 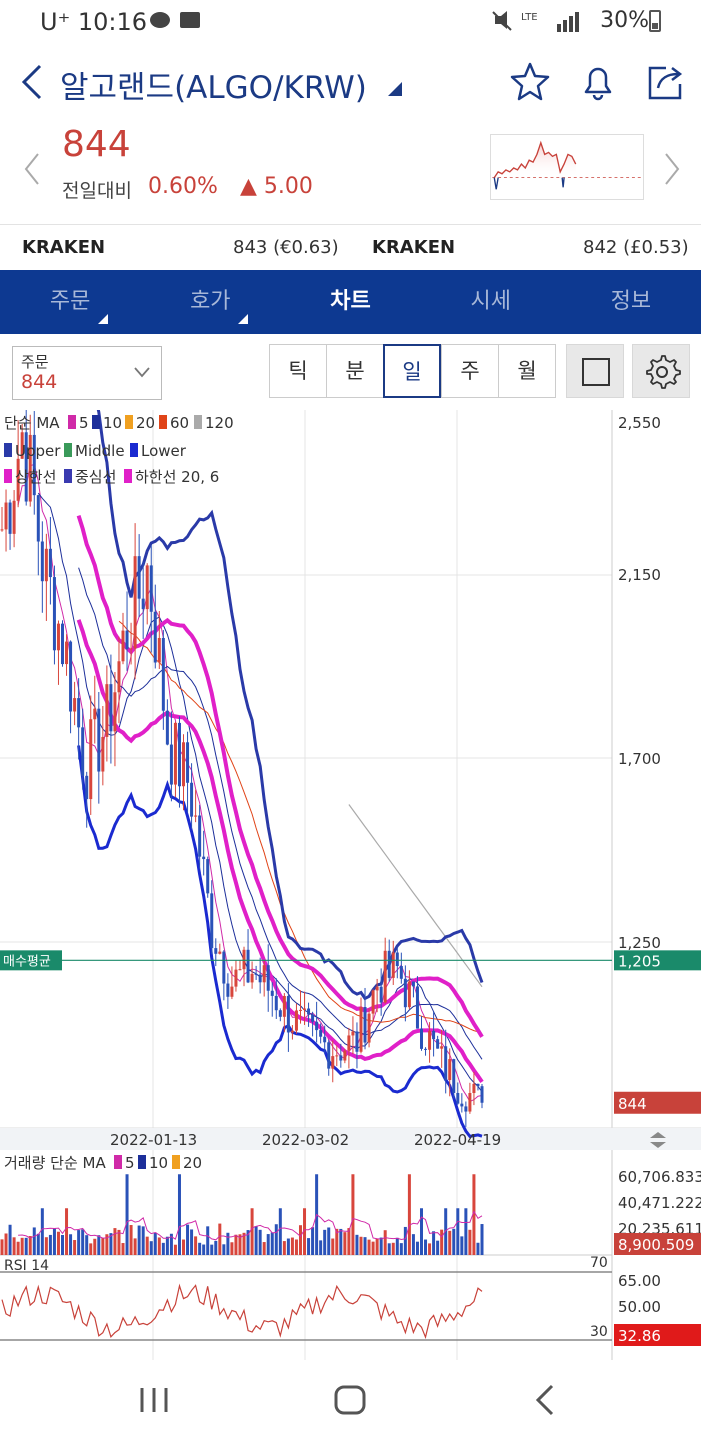 What do you see at coordinates (595, 371) in the screenshot?
I see `fullscreen-button` at bounding box center [595, 371].